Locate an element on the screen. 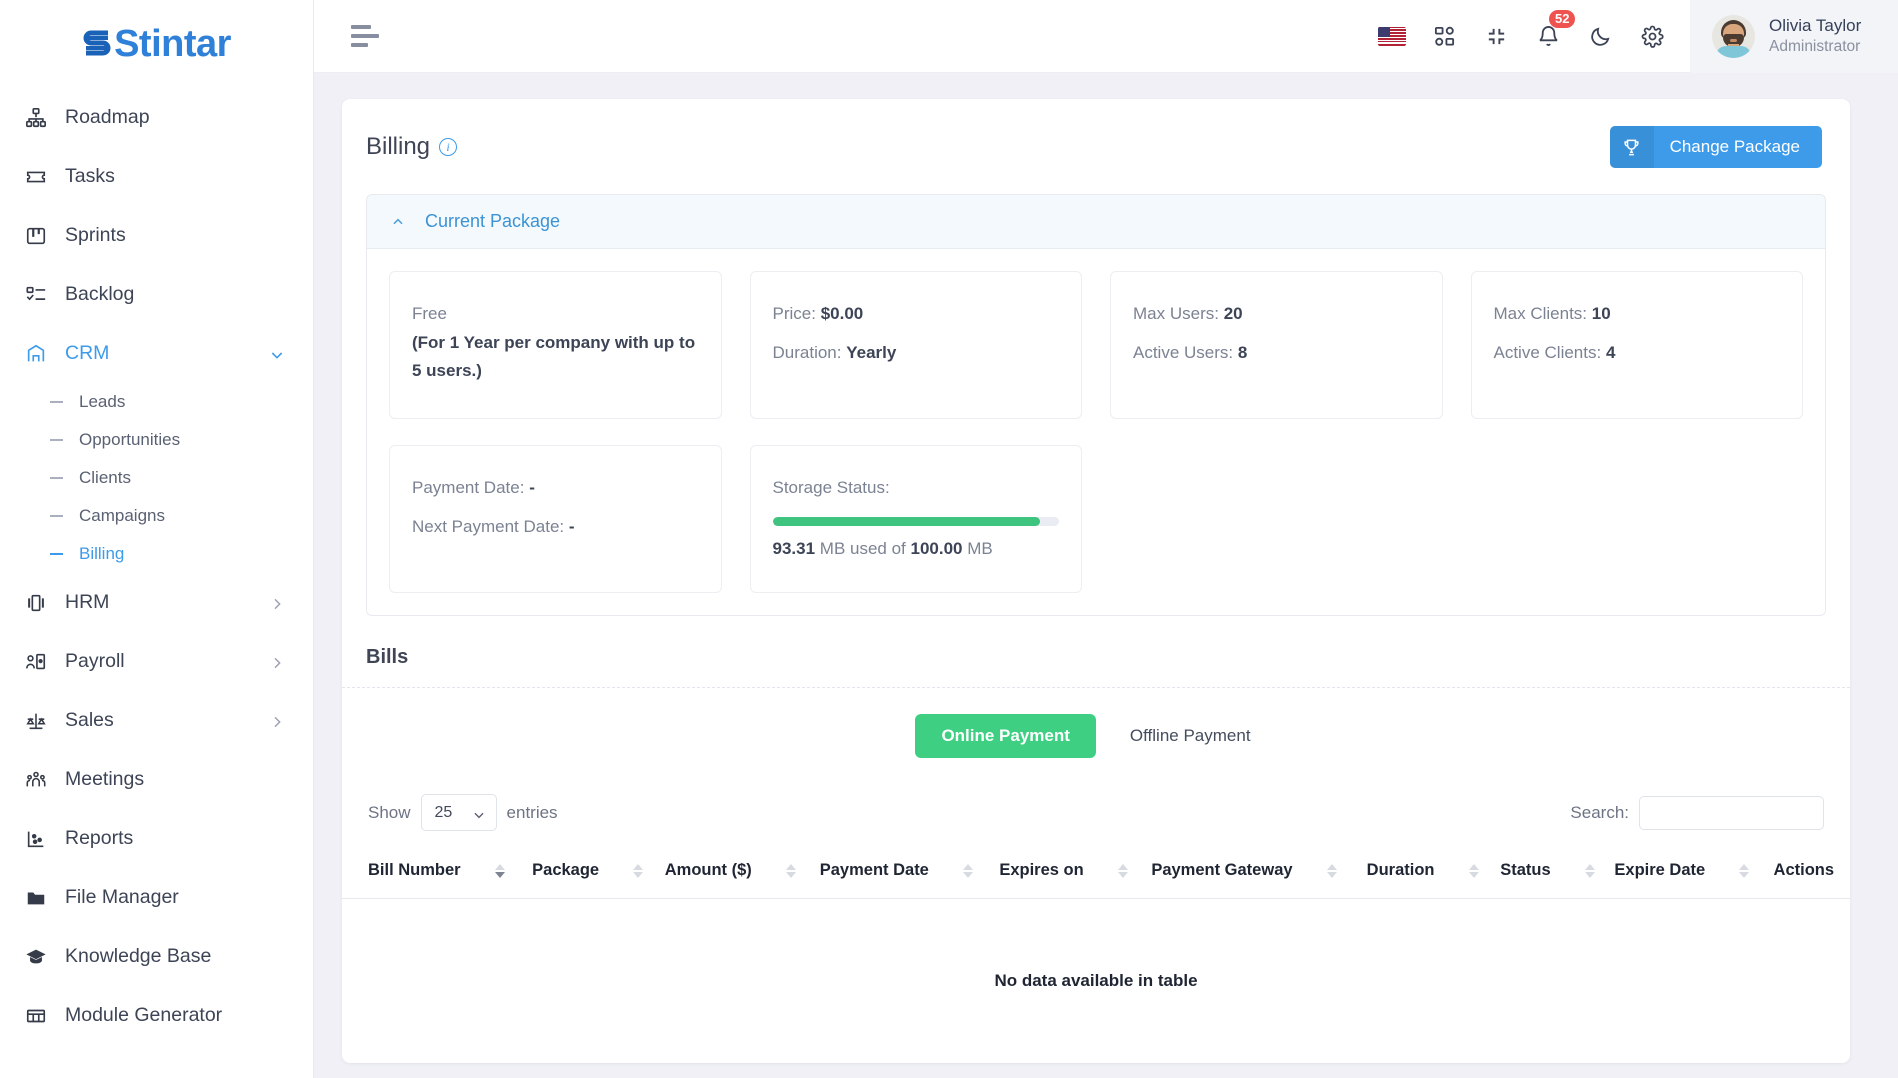  sidebar-subitem-label: Opportunities is located at coordinates (130, 439).